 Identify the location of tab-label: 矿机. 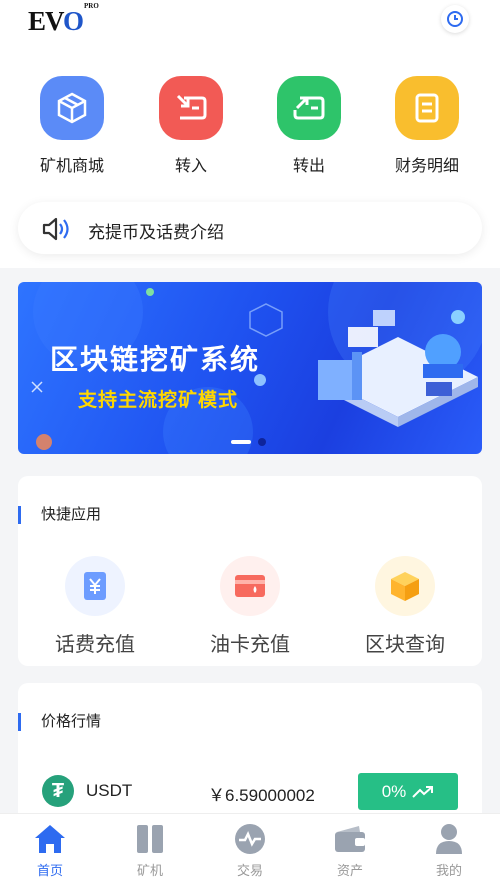
(149, 870).